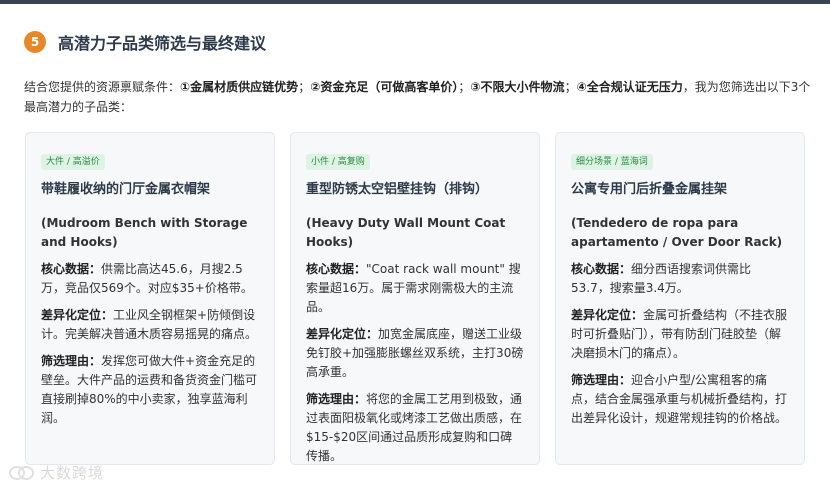  What do you see at coordinates (126, 189) in the screenshot?
I see `card-title: 带鞋履收纳的门厅金属衣帽架` at bounding box center [126, 189].